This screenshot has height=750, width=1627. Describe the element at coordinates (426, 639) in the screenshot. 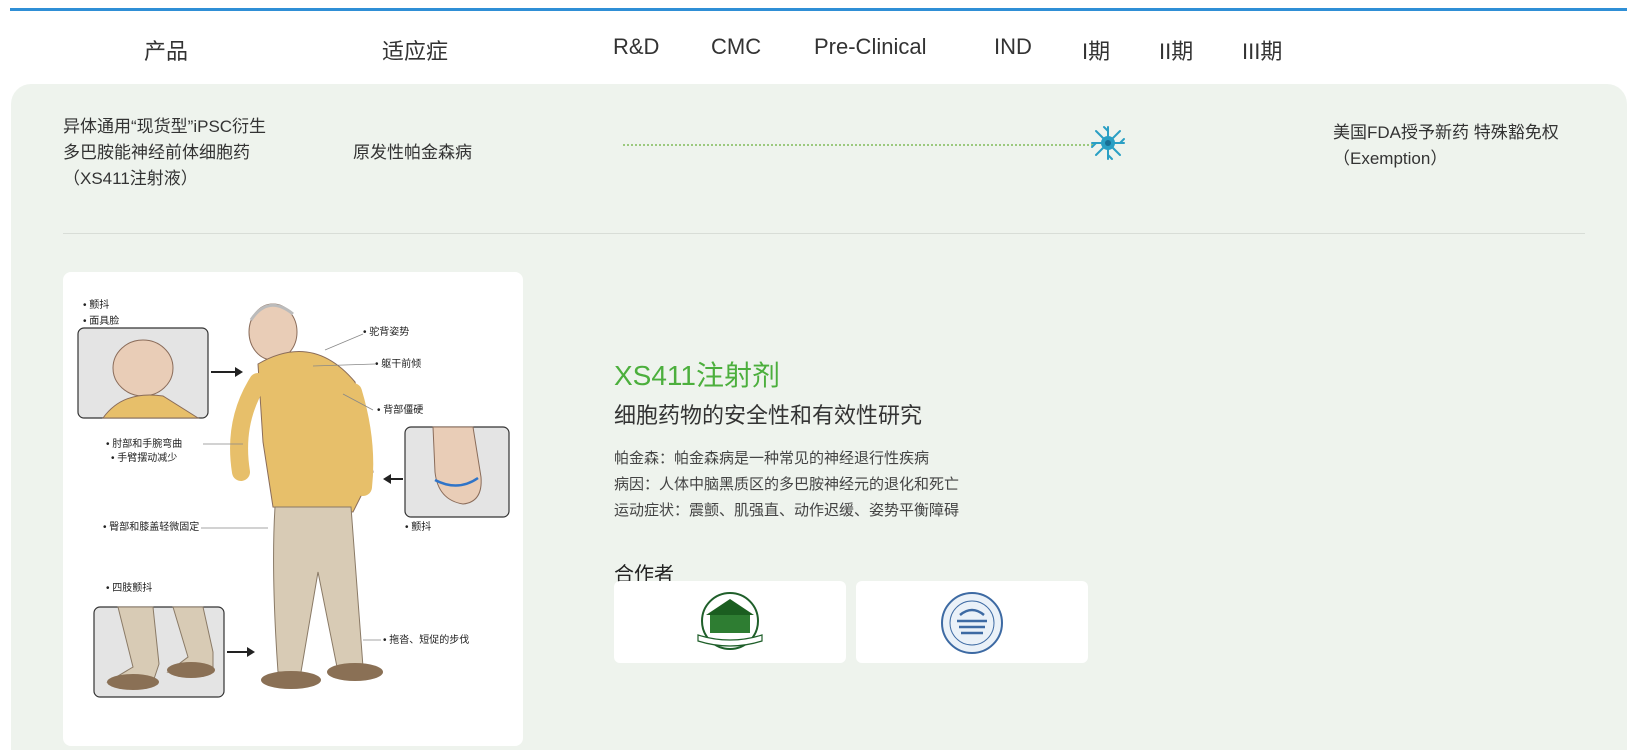

I see `label-shuffle: • 拖沓、短促的步伐` at that location.